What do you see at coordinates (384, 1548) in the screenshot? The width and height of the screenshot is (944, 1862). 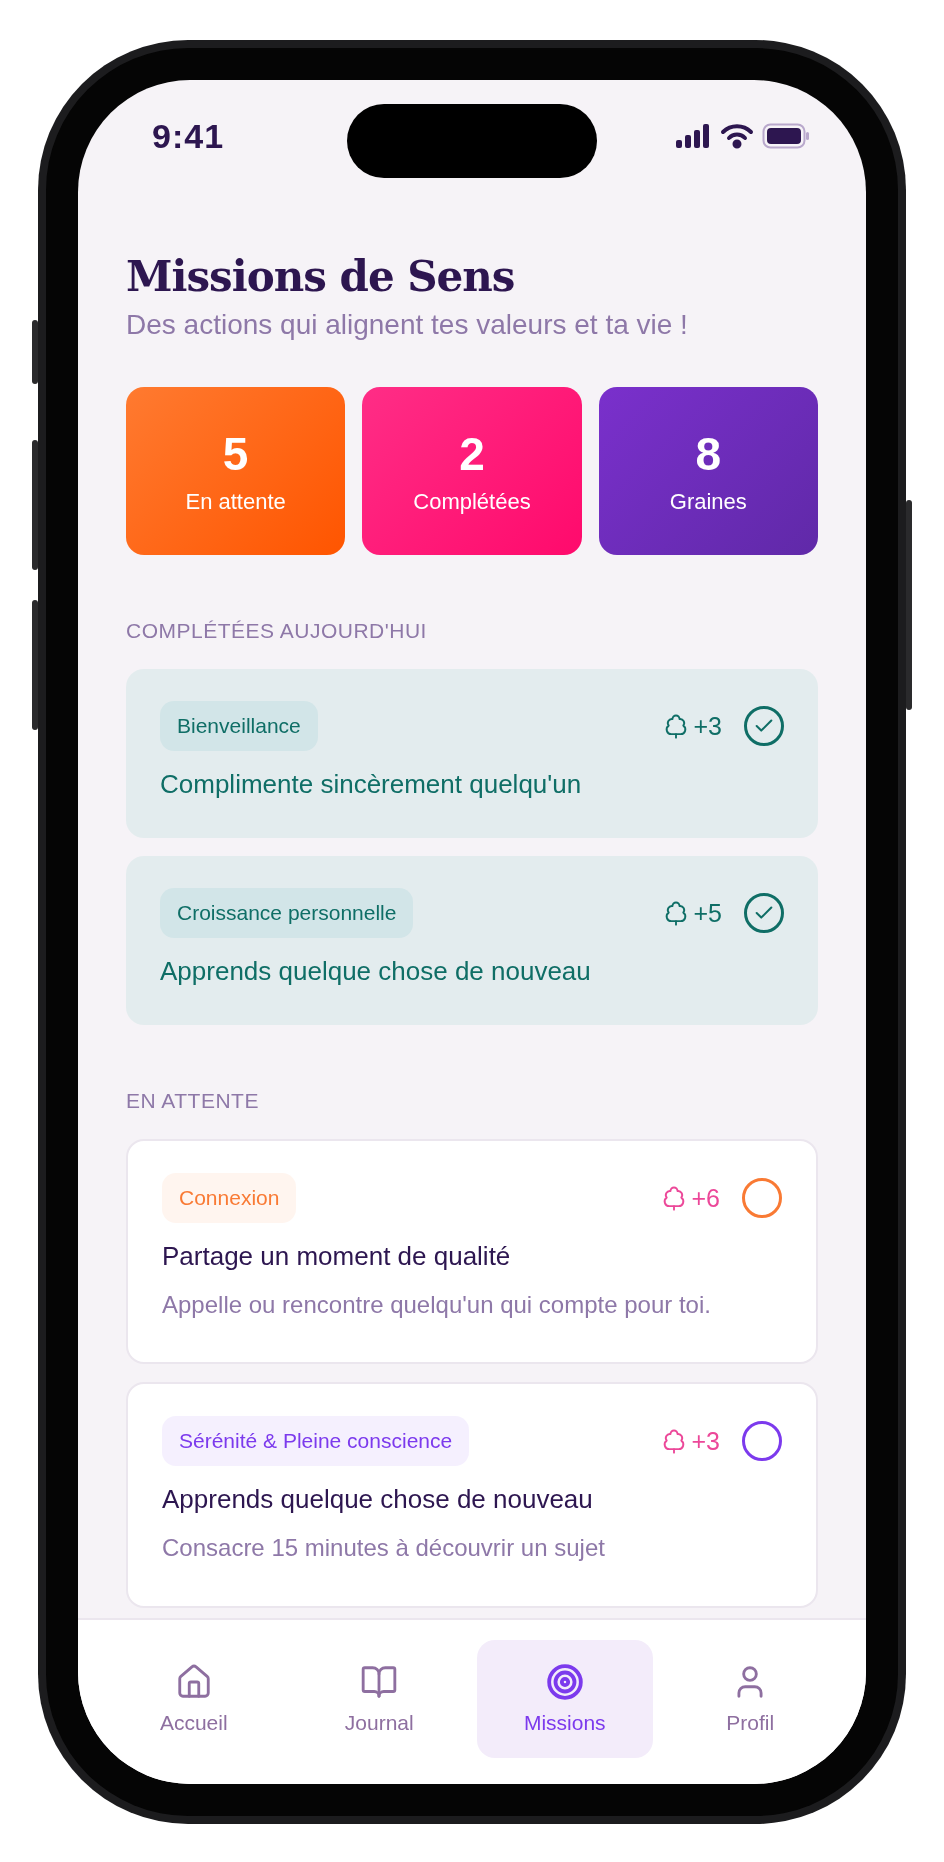 I see `mission-description: Consacre 15 minutes à découvrir un sujet` at bounding box center [384, 1548].